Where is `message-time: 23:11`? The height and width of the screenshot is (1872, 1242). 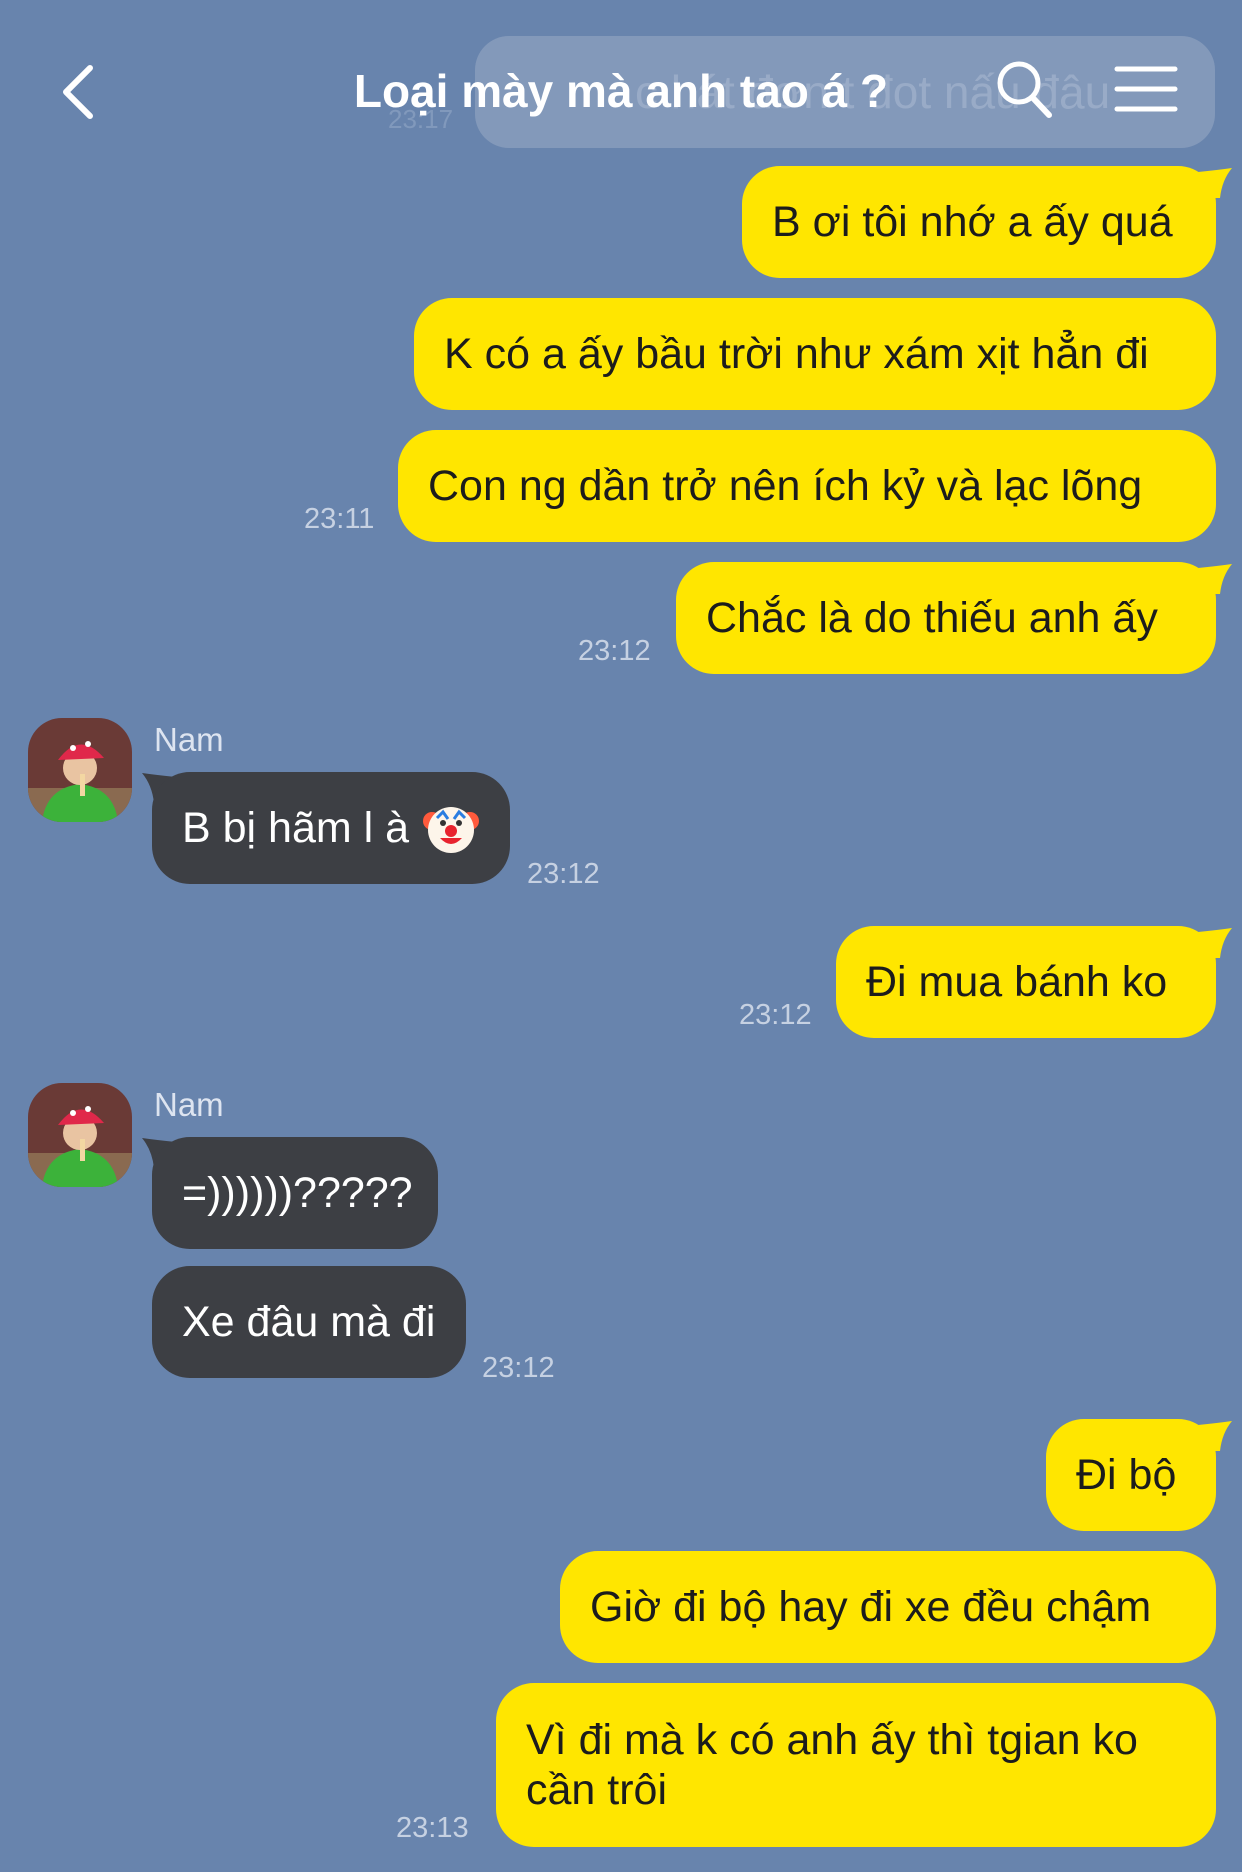 message-time: 23:11 is located at coordinates (339, 519).